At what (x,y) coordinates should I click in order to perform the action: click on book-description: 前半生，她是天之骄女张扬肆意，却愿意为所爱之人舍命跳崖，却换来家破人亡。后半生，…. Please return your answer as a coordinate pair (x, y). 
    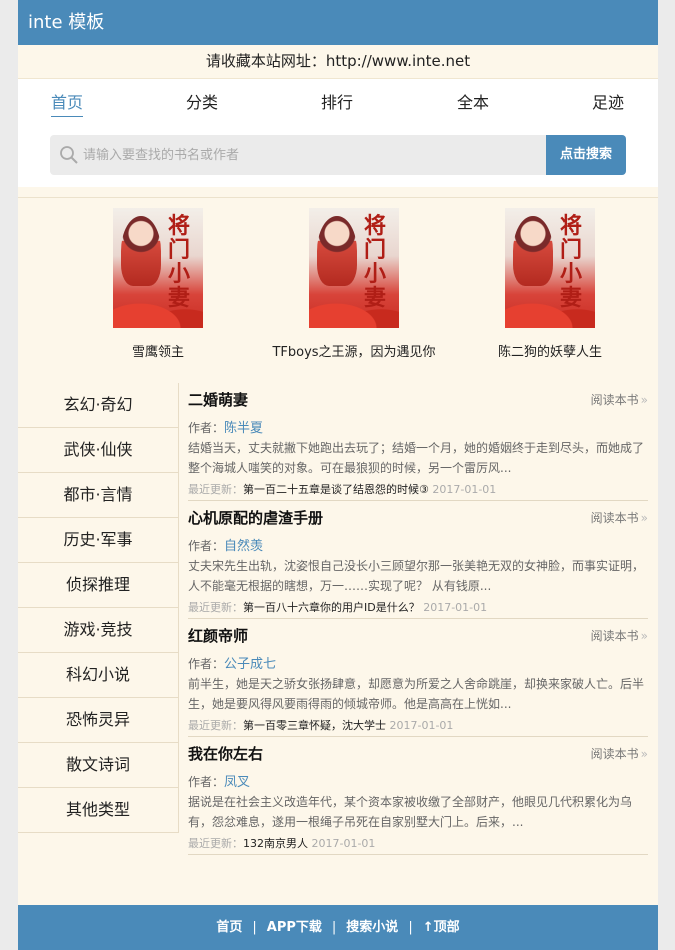
    Looking at the image, I should click on (416, 694).